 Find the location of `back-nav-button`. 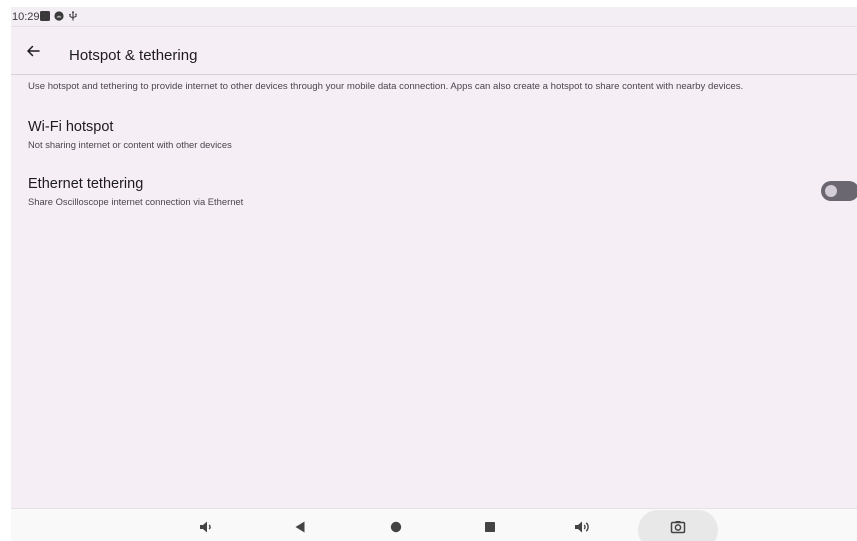

back-nav-button is located at coordinates (300, 527).